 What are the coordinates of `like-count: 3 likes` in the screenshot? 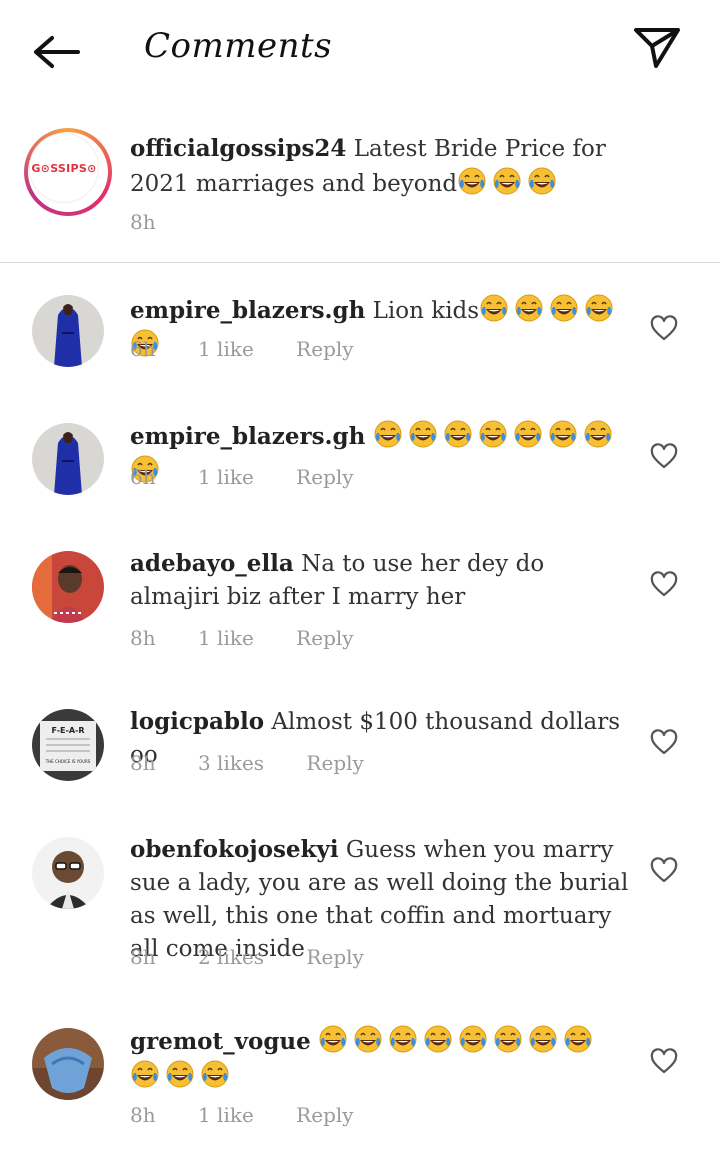 It's located at (231, 763).